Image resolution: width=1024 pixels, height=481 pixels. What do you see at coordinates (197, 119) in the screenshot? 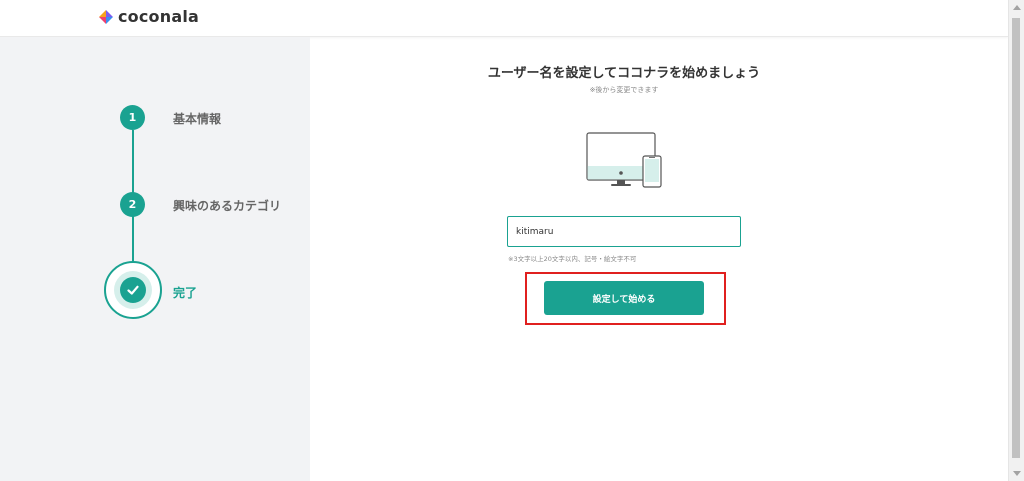
I see `step-1-label: 基本情報` at bounding box center [197, 119].